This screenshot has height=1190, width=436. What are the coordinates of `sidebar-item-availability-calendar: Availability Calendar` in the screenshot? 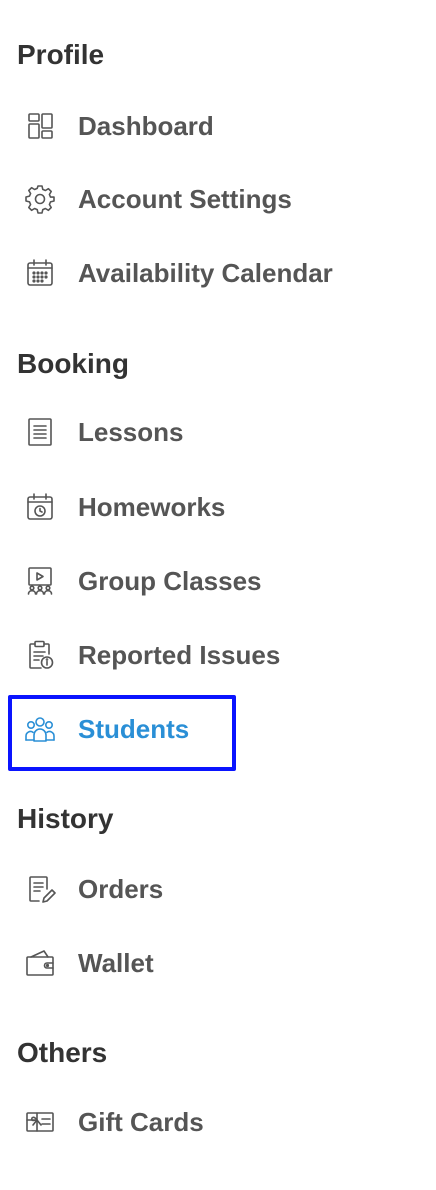 It's located at (216, 273).